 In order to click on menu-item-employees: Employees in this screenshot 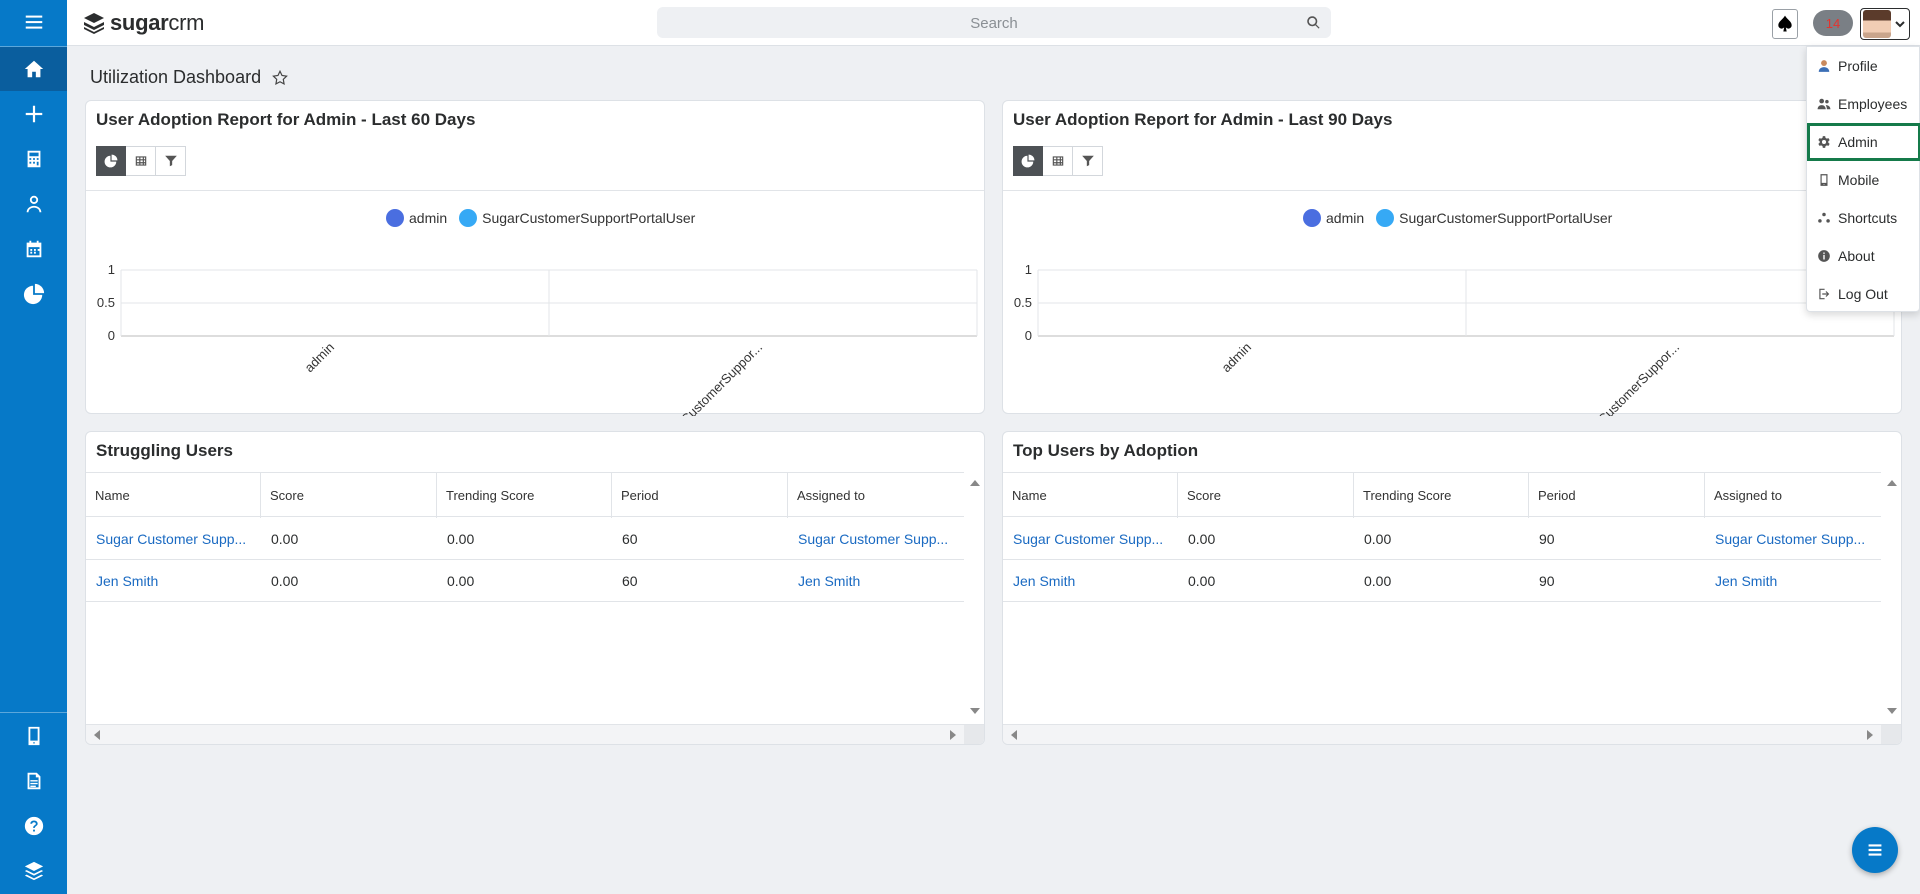, I will do `click(1863, 104)`.